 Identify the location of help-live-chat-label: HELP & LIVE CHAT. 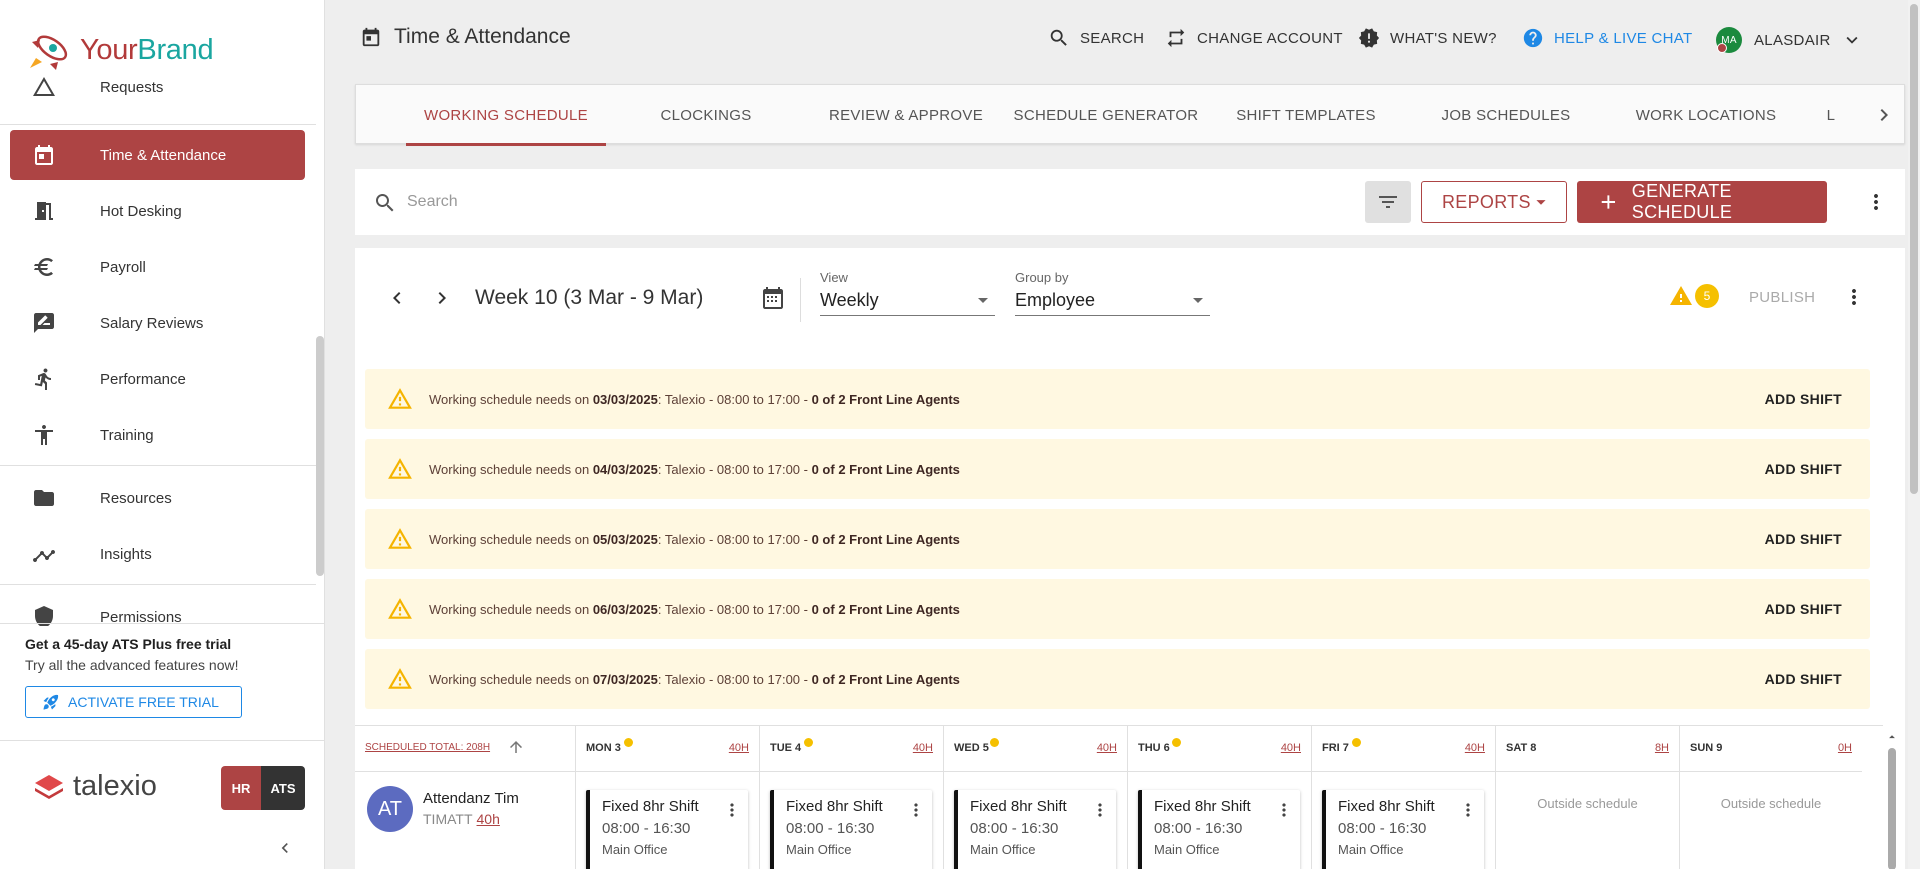
(1623, 38).